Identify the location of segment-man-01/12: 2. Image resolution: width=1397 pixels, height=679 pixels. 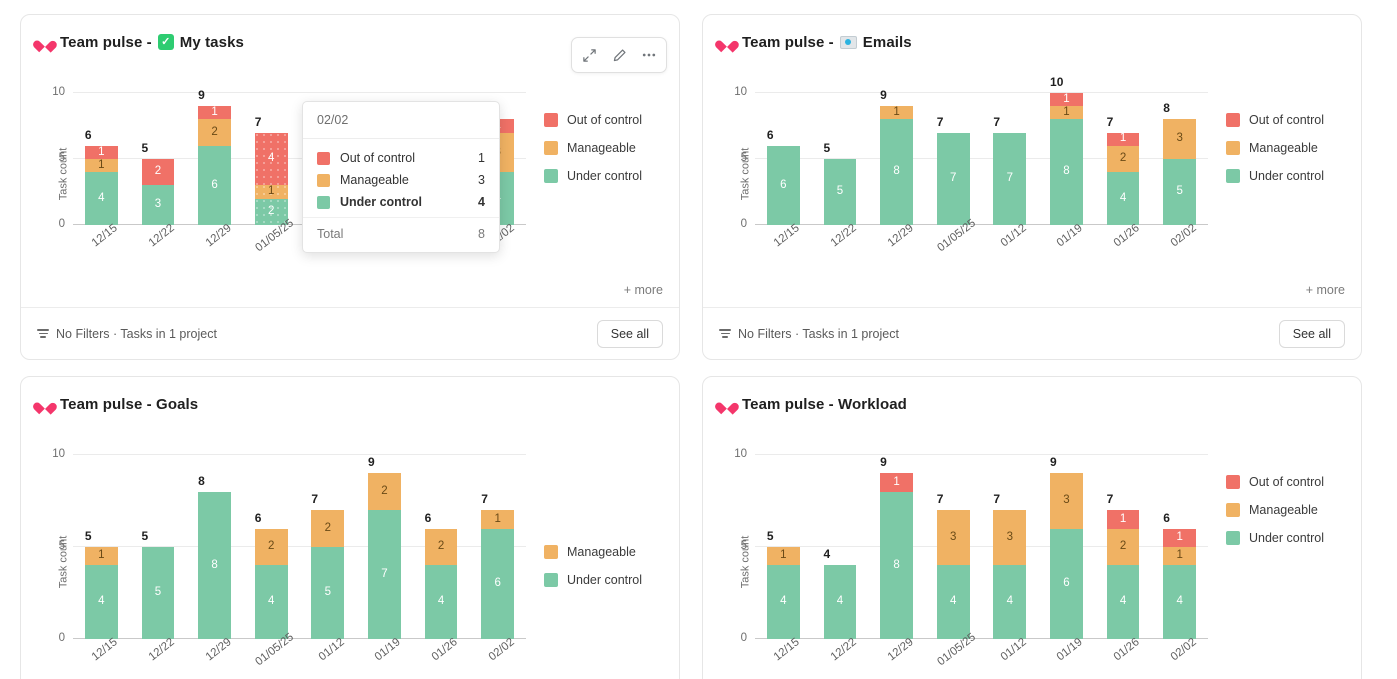
(328, 528).